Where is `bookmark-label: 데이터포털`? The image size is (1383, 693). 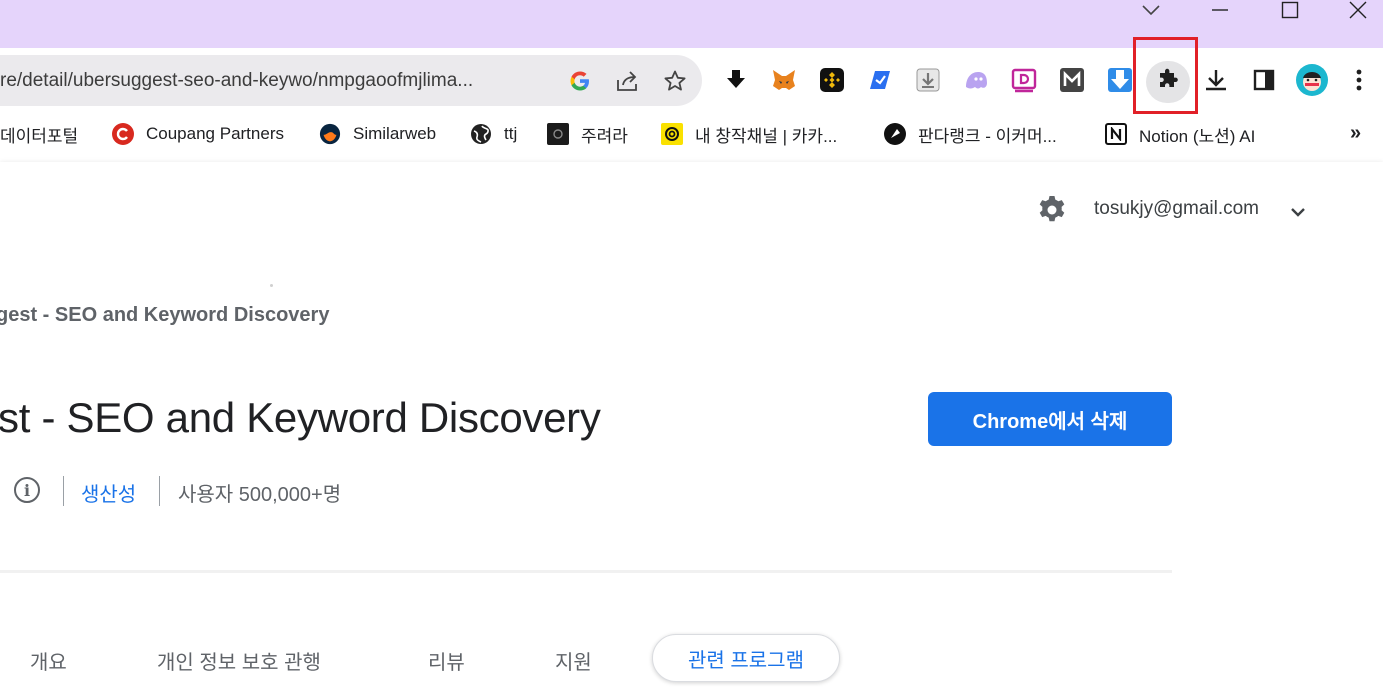
bookmark-label: 데이터포털 is located at coordinates (39, 136).